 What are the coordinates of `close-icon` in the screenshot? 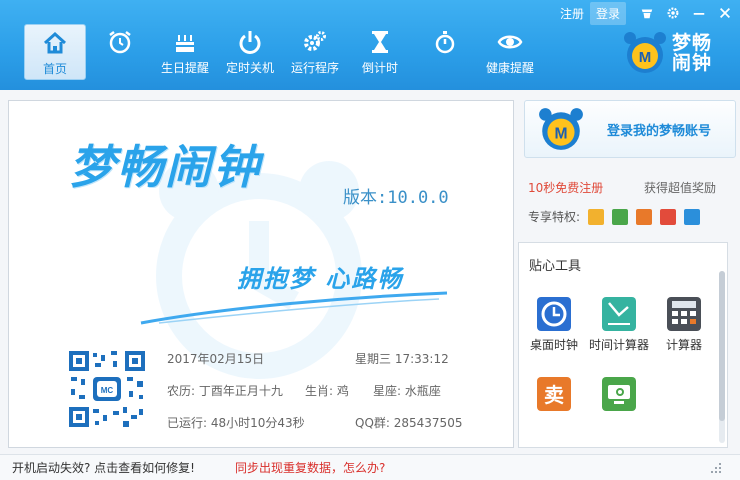 It's located at (725, 13).